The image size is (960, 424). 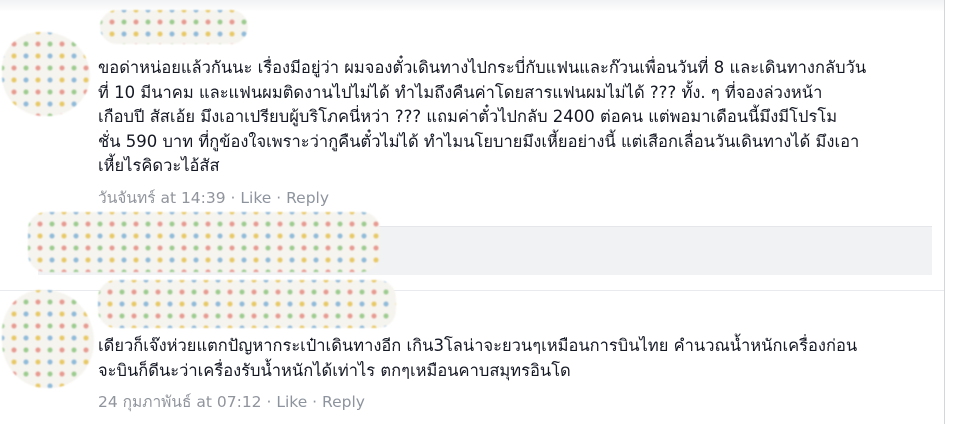 I want to click on comment-timestamp: วันจันทร์ at 14:39, so click(x=162, y=198).